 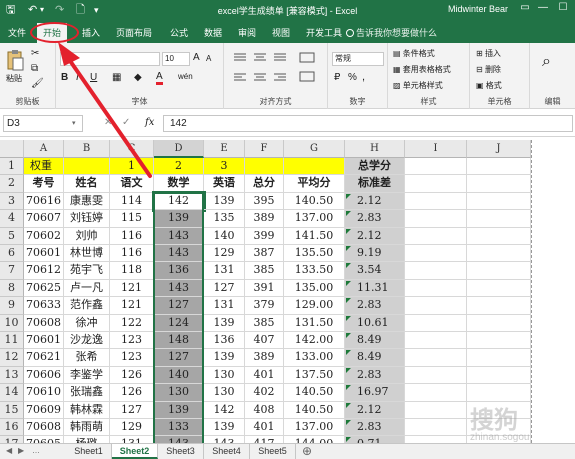 What do you see at coordinates (375, 323) in the screenshot?
I see `cell-h10: 10.61` at bounding box center [375, 323].